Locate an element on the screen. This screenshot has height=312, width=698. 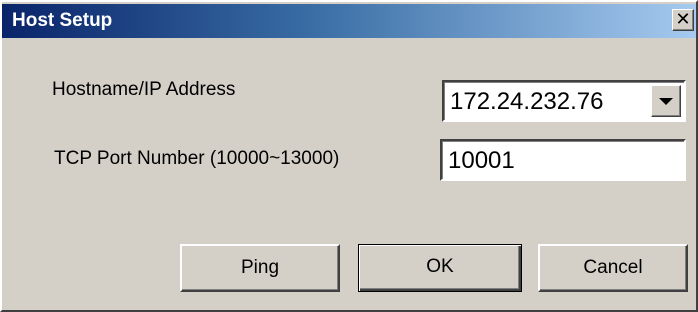
chevron-down-icon is located at coordinates (666, 101).